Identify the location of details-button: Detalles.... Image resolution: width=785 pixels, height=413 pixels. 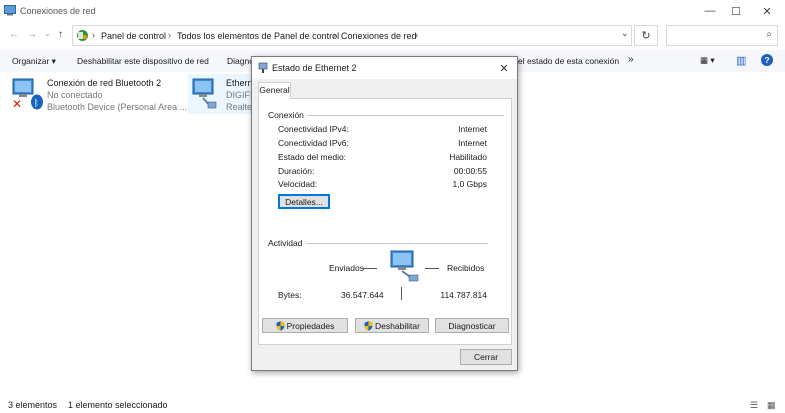
(304, 201).